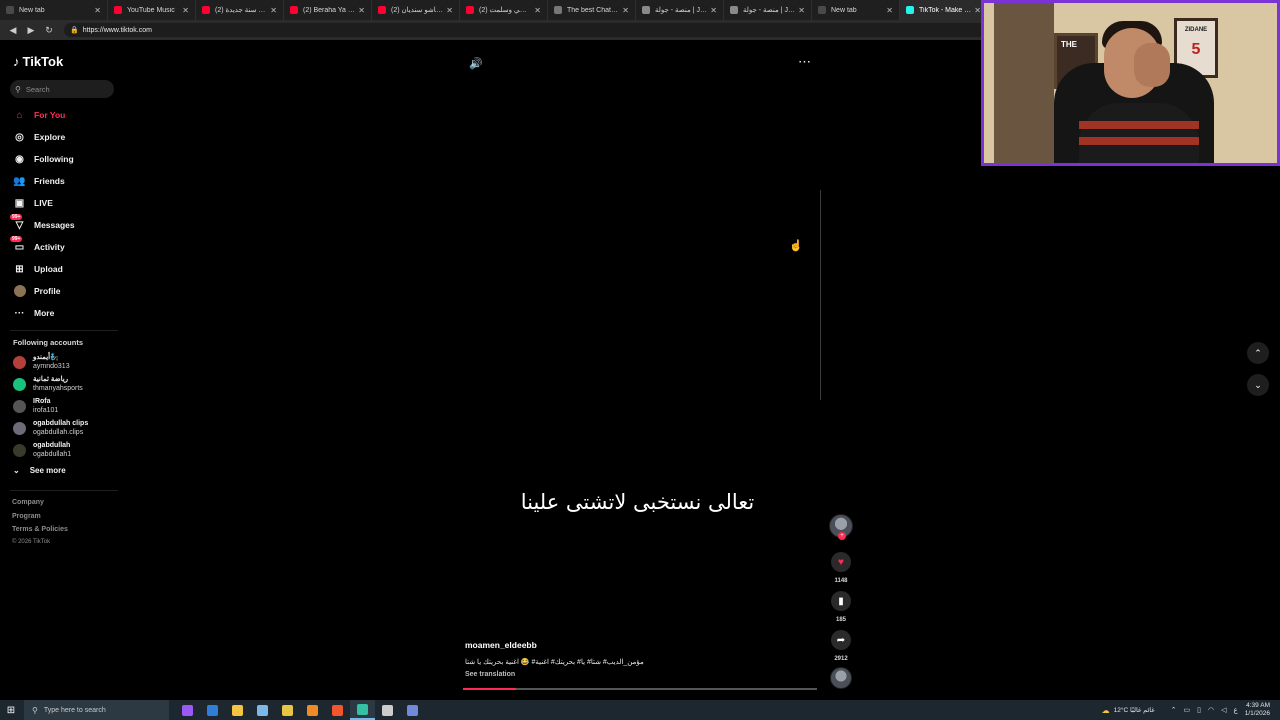 This screenshot has height=720, width=1280. I want to click on photoshop-icon, so click(212, 710).